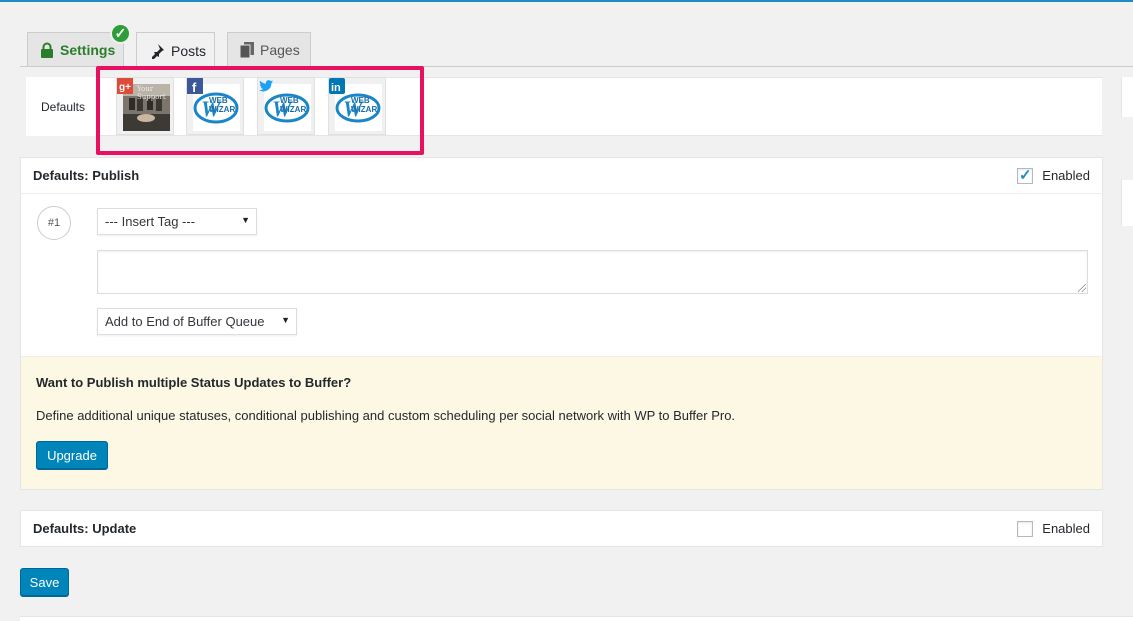 The width and height of the screenshot is (1133, 621). I want to click on tab-posts-label: Posts, so click(189, 50).